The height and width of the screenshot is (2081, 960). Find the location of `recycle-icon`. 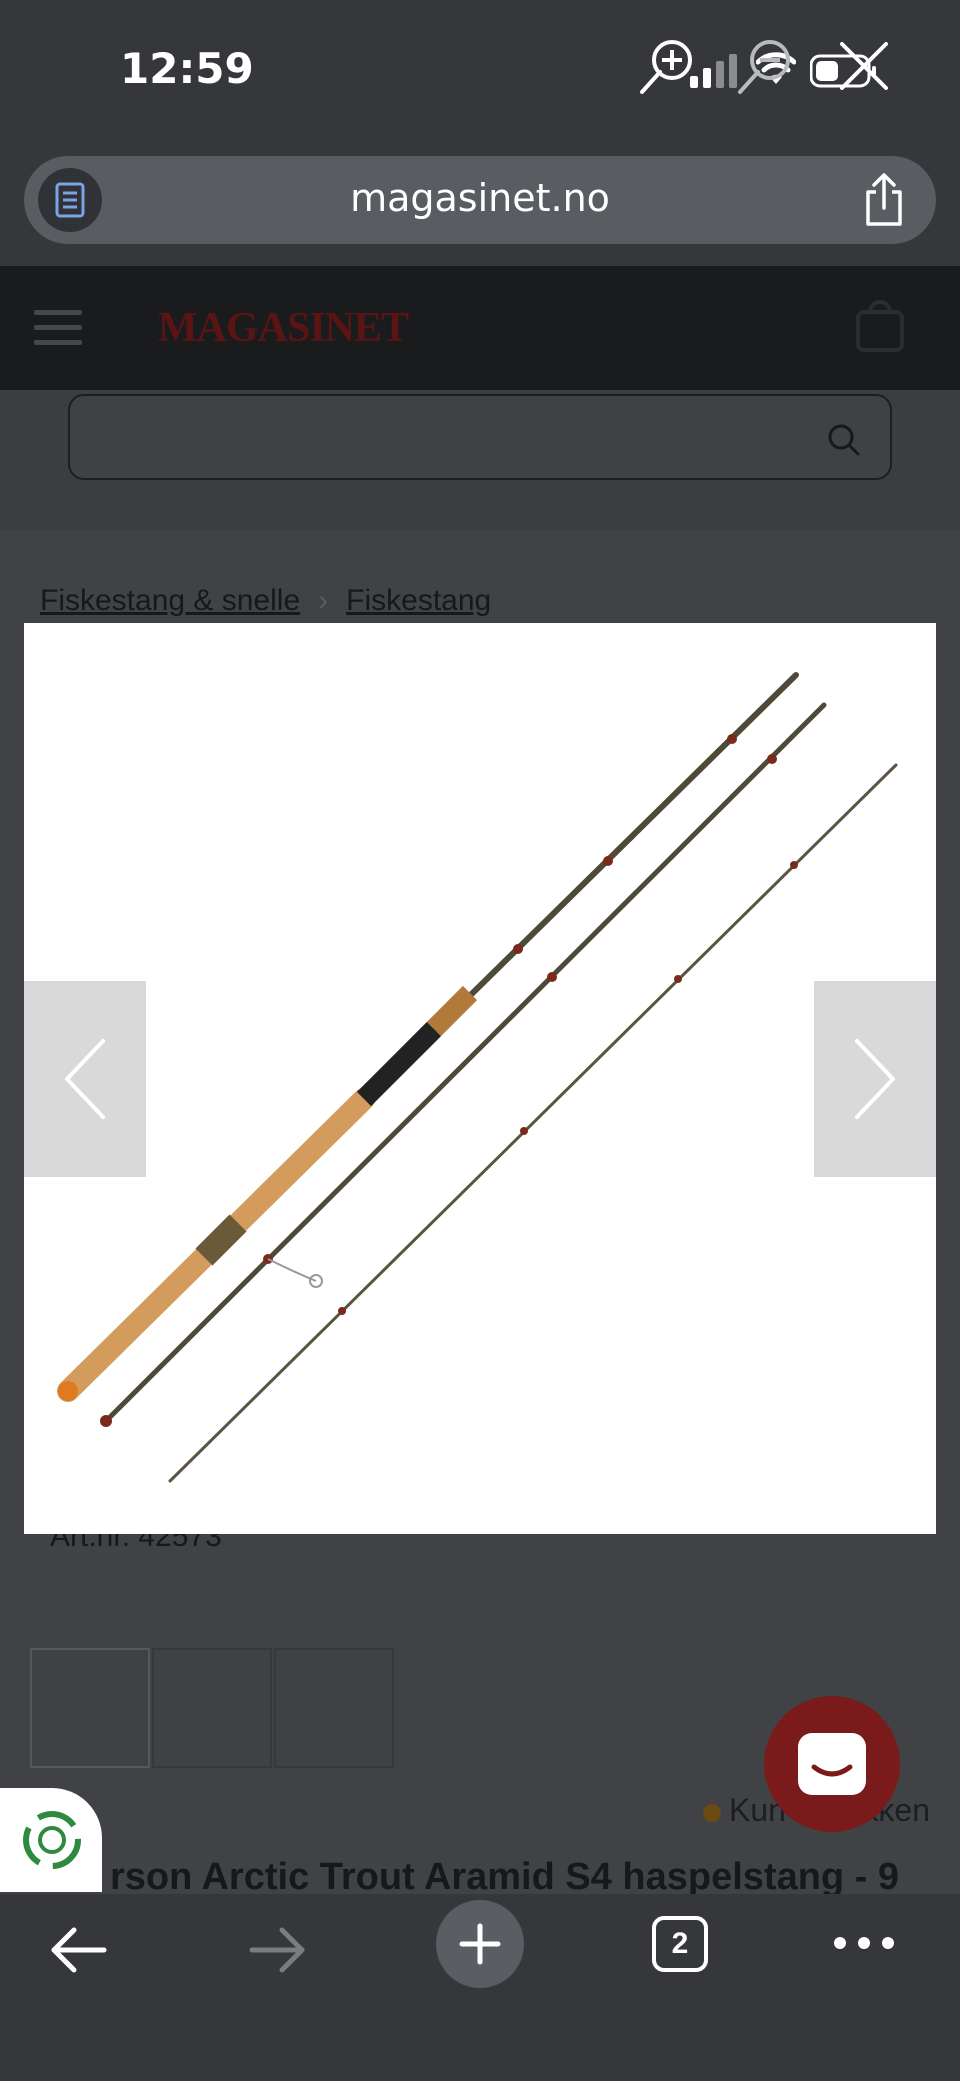

recycle-icon is located at coordinates (52, 1840).